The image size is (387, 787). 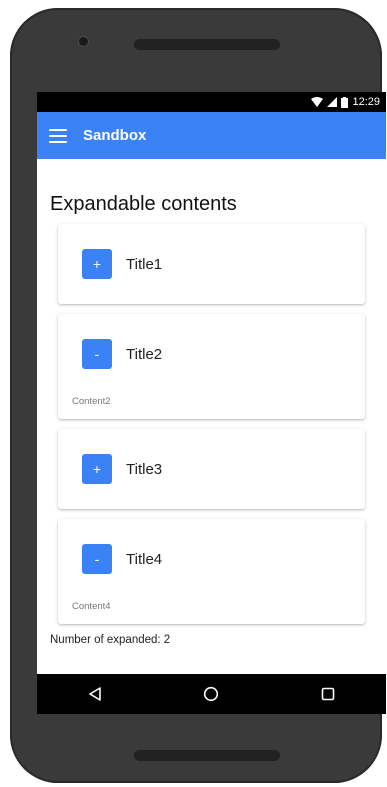 I want to click on card-header: - Title2, so click(x=211, y=354).